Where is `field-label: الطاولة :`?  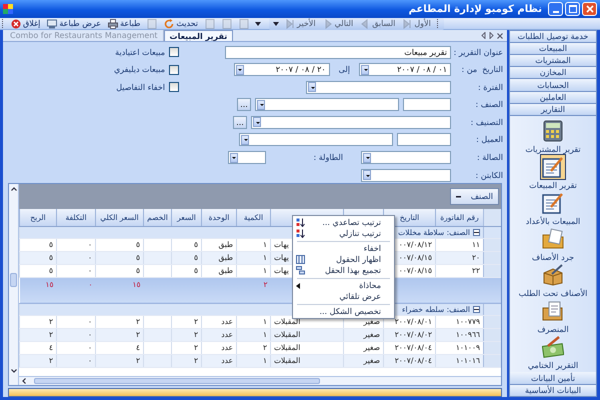
field-label: الطاولة : is located at coordinates (328, 157).